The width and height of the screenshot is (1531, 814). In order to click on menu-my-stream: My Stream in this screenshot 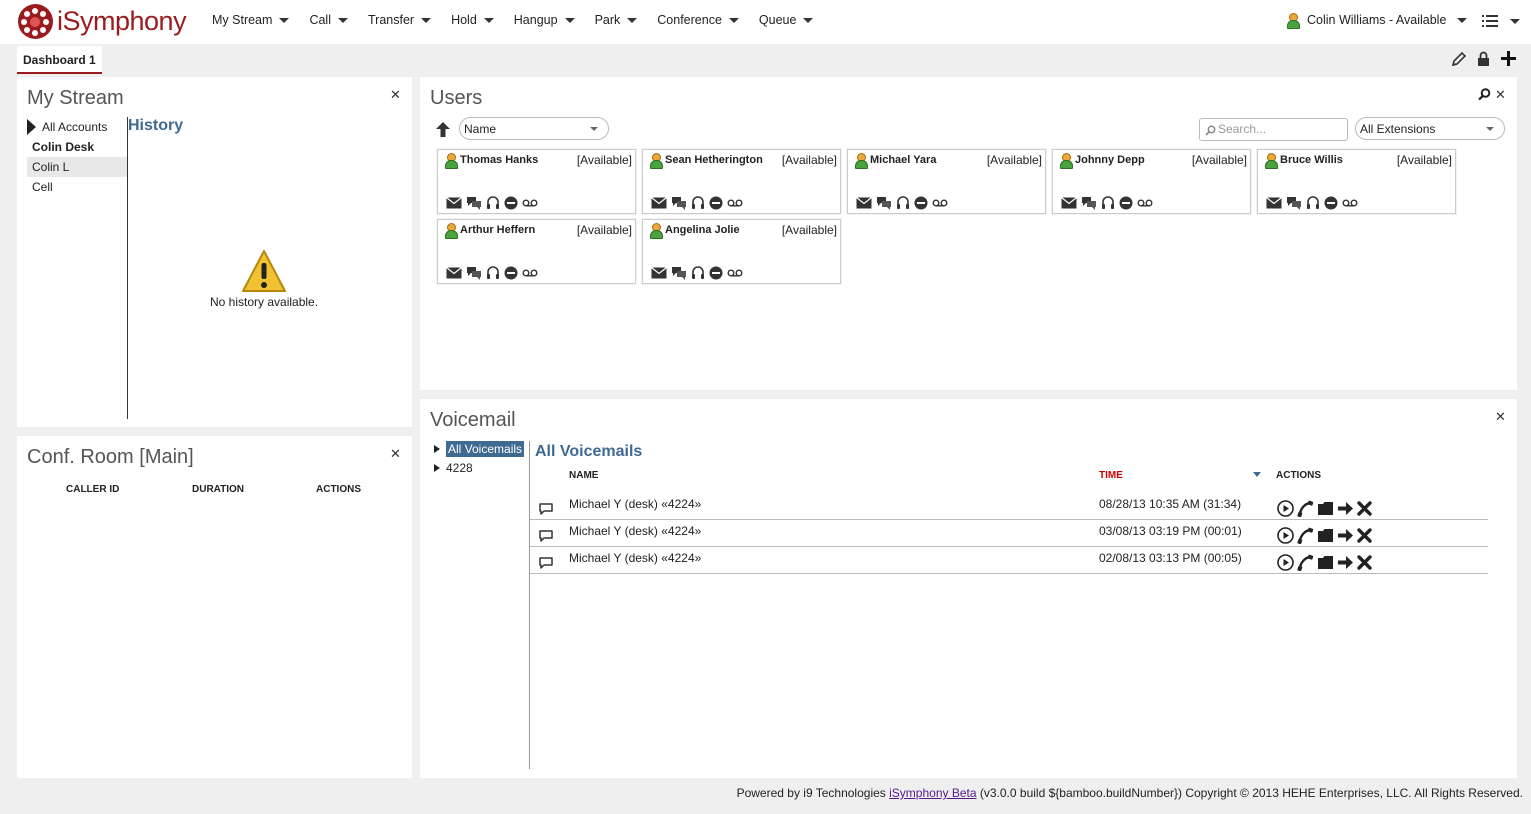, I will do `click(251, 20)`.